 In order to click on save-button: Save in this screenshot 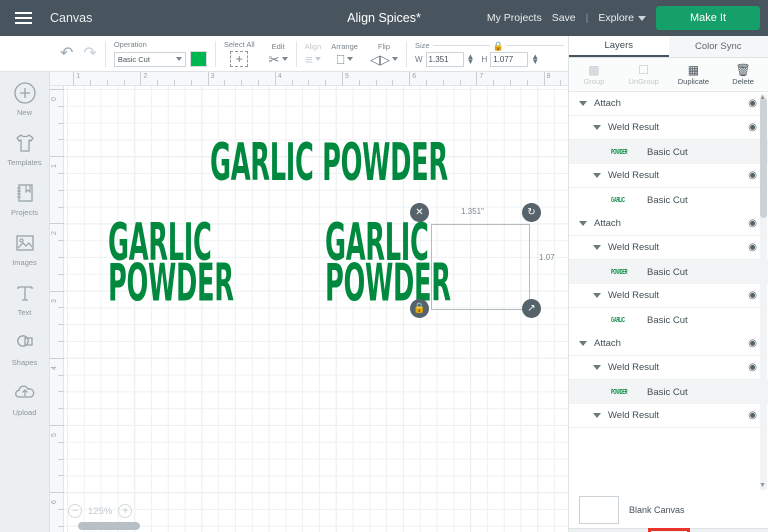, I will do `click(564, 18)`.